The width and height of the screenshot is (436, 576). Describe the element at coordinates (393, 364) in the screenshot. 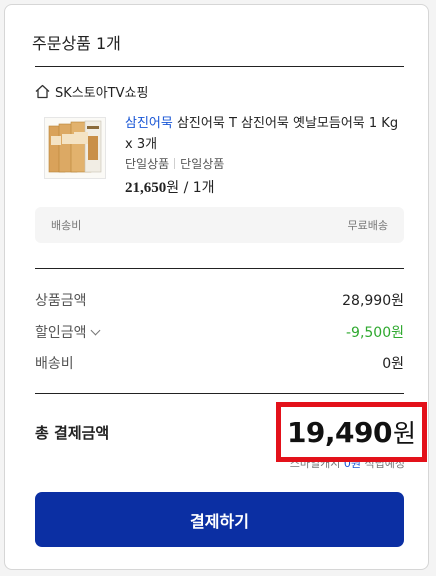

I see `shipping-fee-value: 0원` at that location.